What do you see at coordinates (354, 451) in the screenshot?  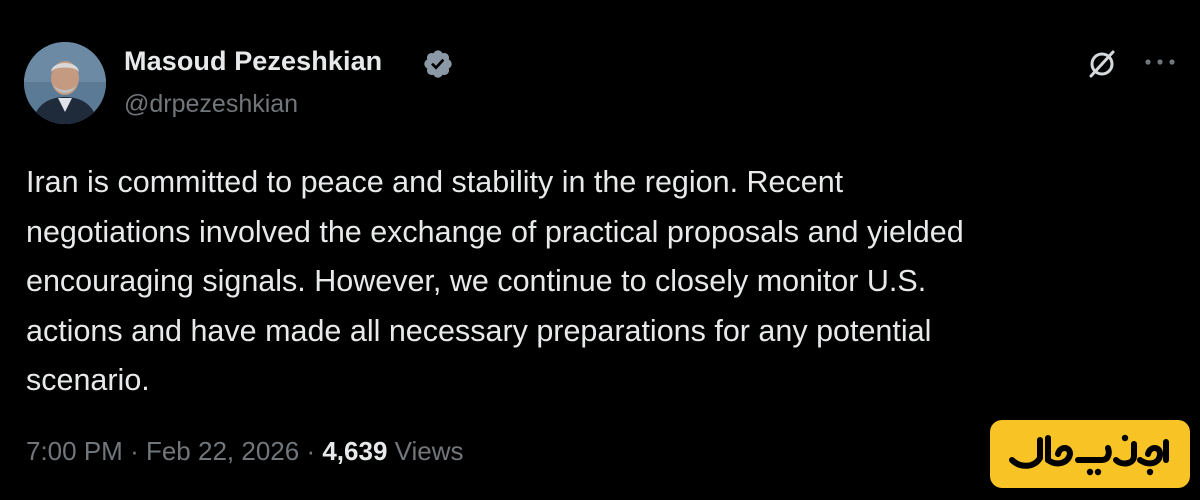 I see `views-count: 4,639` at bounding box center [354, 451].